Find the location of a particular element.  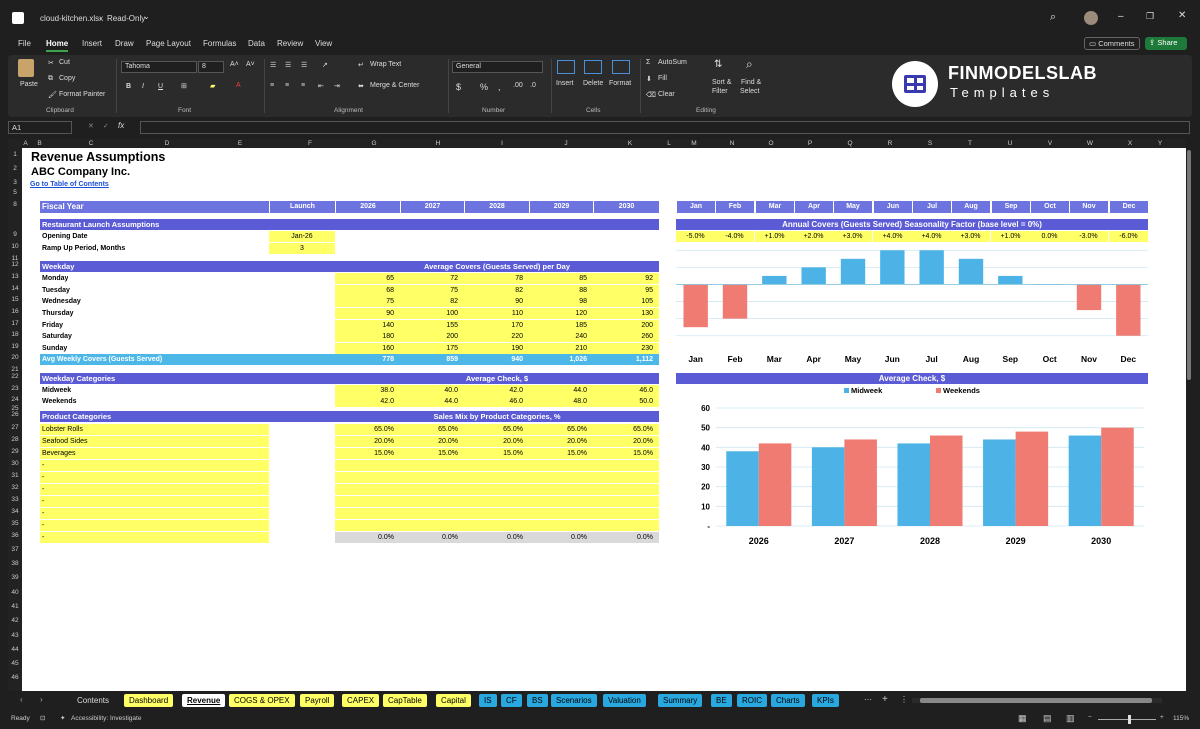

row-header-15: 15 is located at coordinates (15, 299).